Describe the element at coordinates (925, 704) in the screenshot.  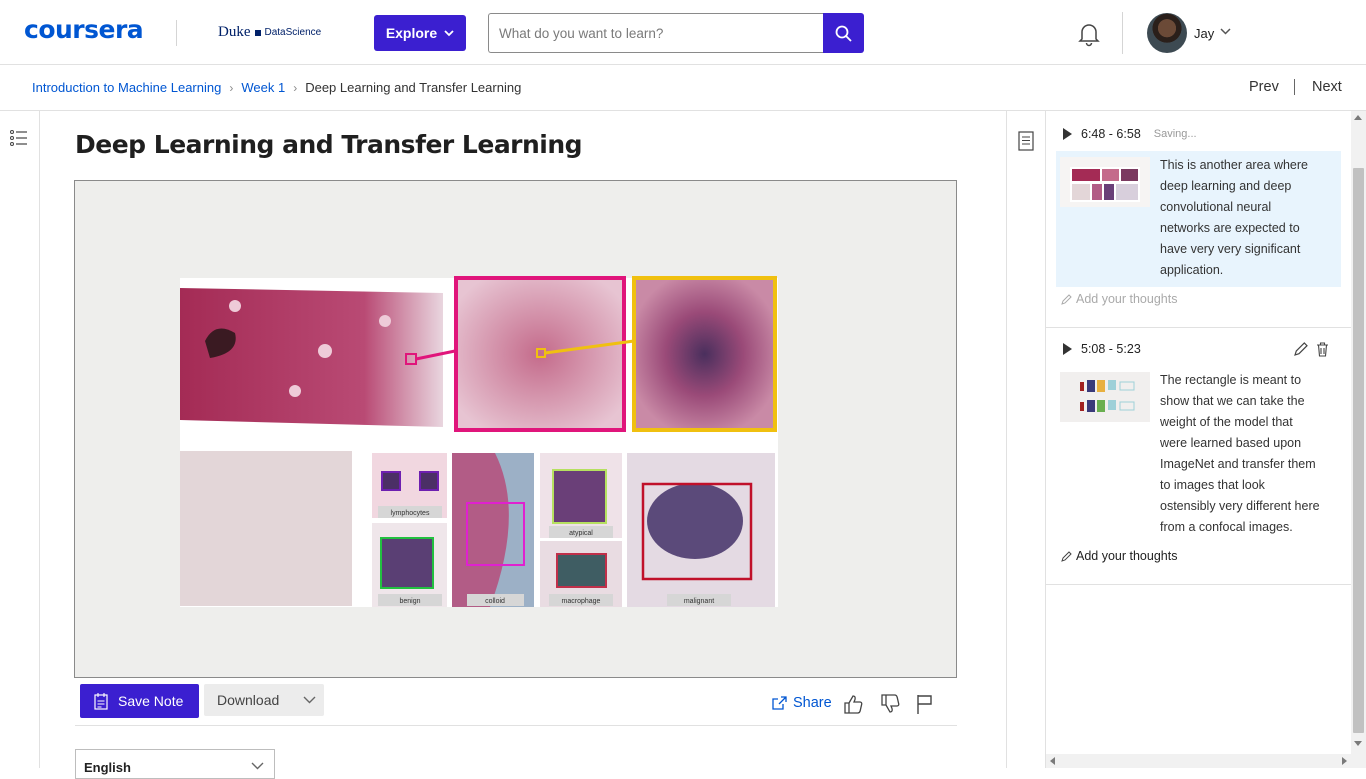
I see `flag-icon` at that location.